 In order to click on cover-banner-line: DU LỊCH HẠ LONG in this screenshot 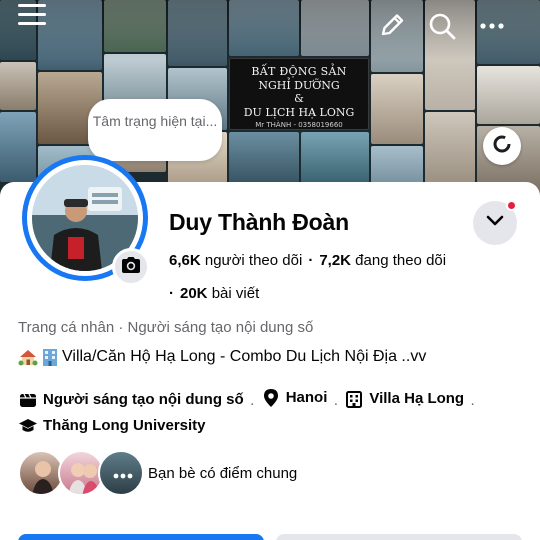, I will do `click(299, 112)`.